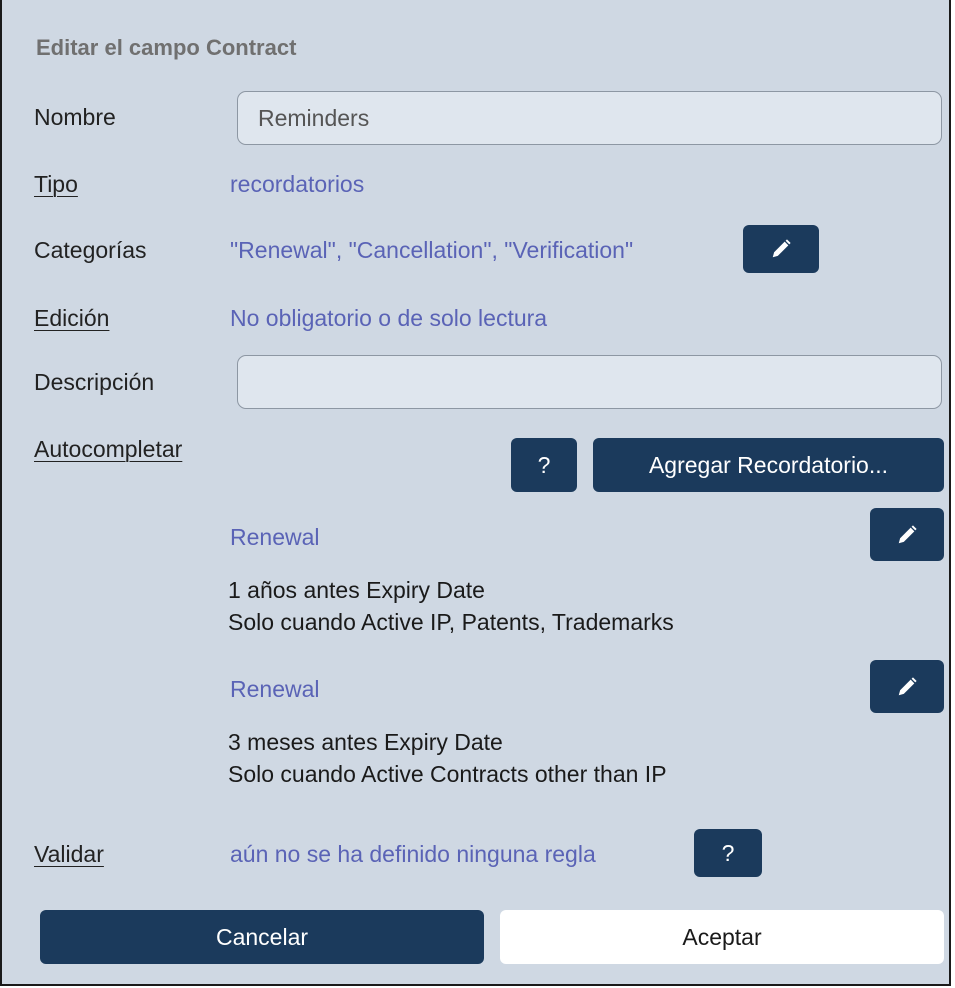 Image resolution: width=955 pixels, height=988 pixels. Describe the element at coordinates (365, 742) in the screenshot. I see `reminder-timing: 3 meses antes Expiry Date` at that location.